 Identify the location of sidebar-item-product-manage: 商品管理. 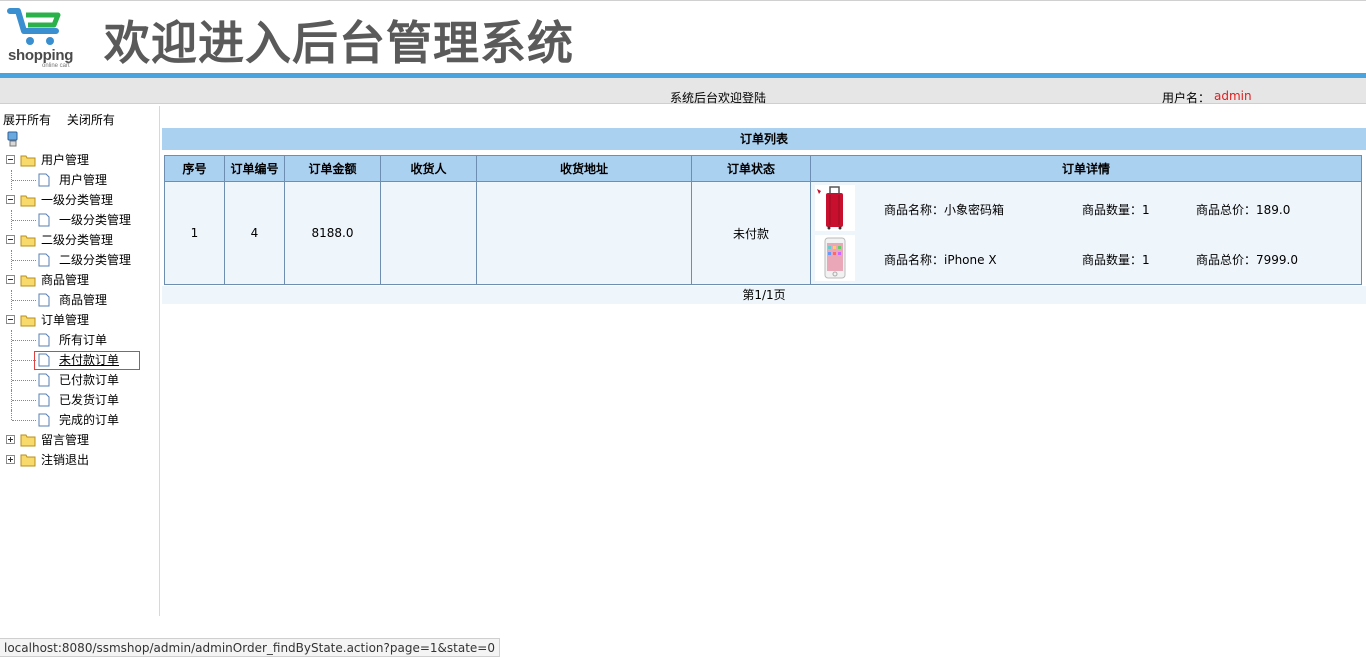
(80, 300).